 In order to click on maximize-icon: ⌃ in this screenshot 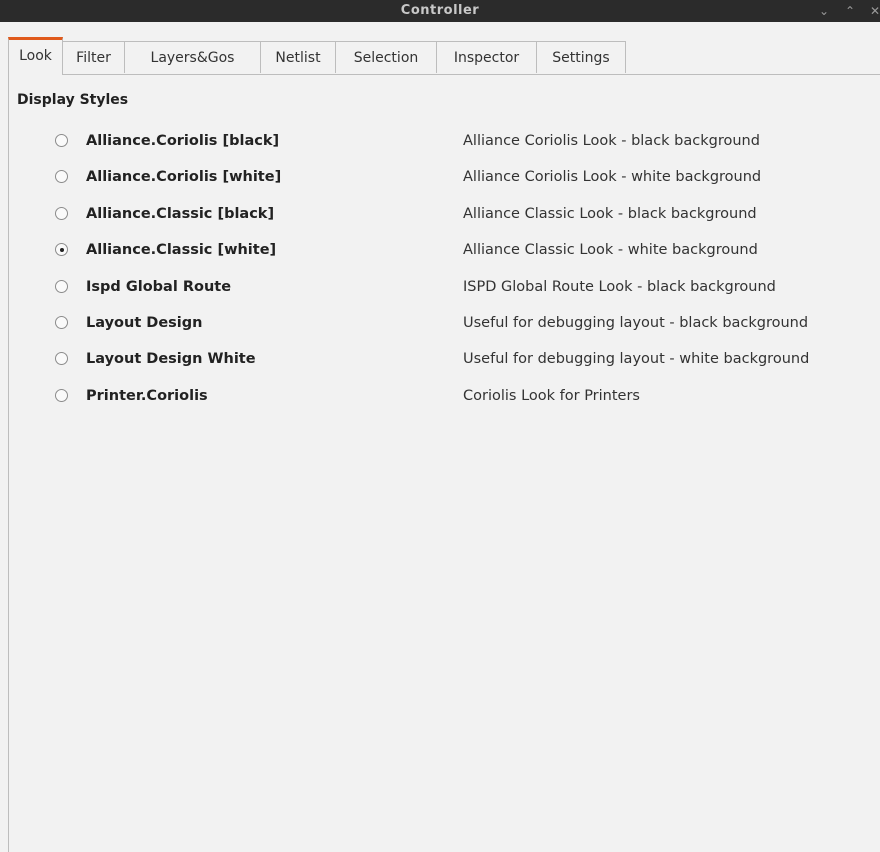, I will do `click(850, 11)`.